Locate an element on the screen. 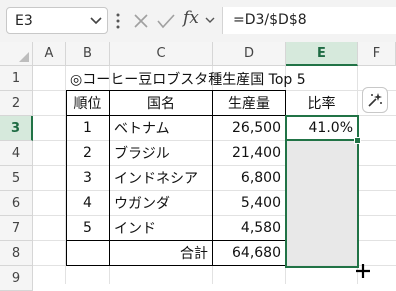  cell-rank: 3 is located at coordinates (87, 178).